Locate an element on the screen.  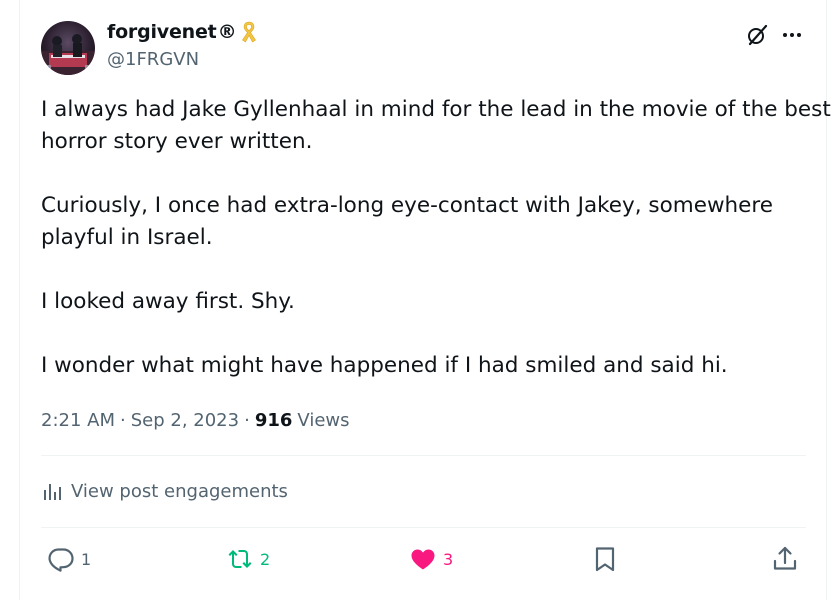
repost-count: 2 is located at coordinates (265, 559).